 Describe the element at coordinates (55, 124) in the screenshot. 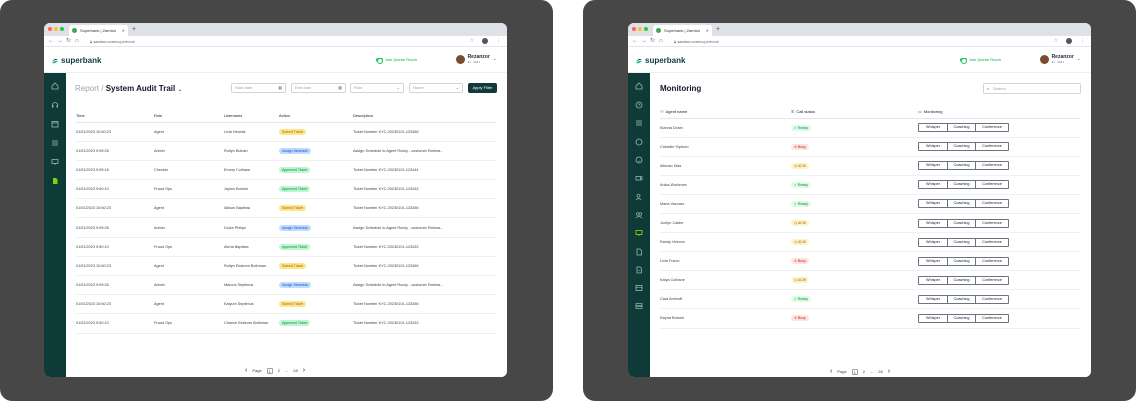

I see `calendar-icon` at that location.